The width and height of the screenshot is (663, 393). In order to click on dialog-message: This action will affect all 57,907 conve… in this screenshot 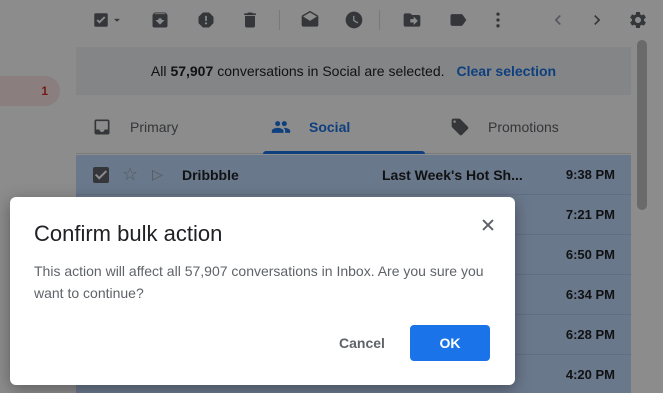, I will do `click(259, 282)`.